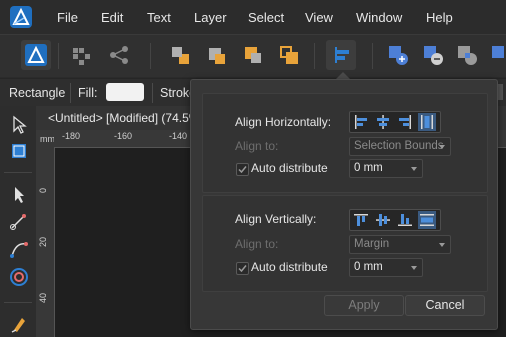  Describe the element at coordinates (395, 122) in the screenshot. I see `horizontal-align-buttons` at that location.